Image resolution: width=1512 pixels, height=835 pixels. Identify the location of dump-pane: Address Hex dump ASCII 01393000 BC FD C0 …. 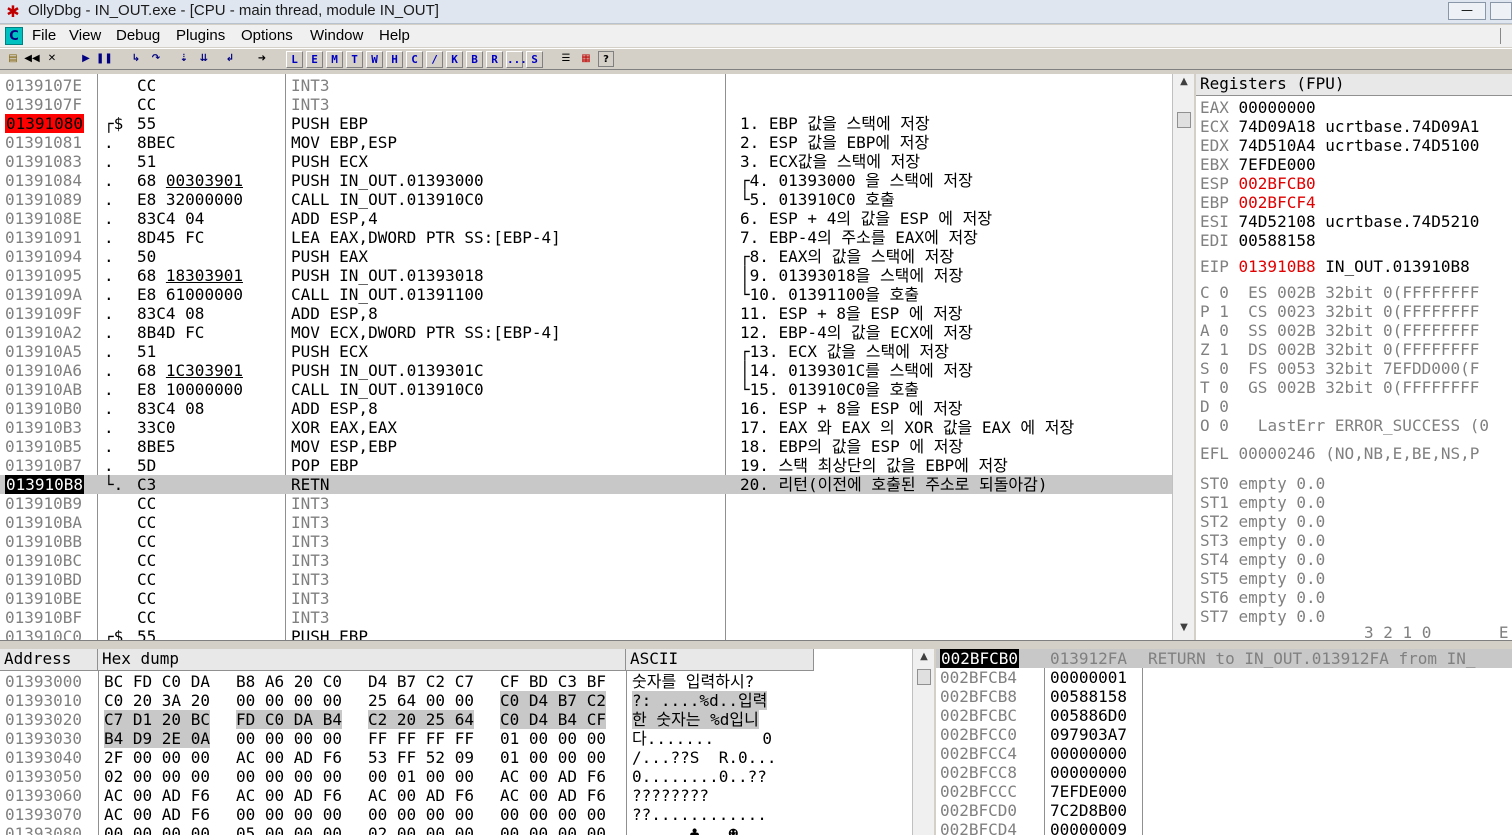
(456, 742).